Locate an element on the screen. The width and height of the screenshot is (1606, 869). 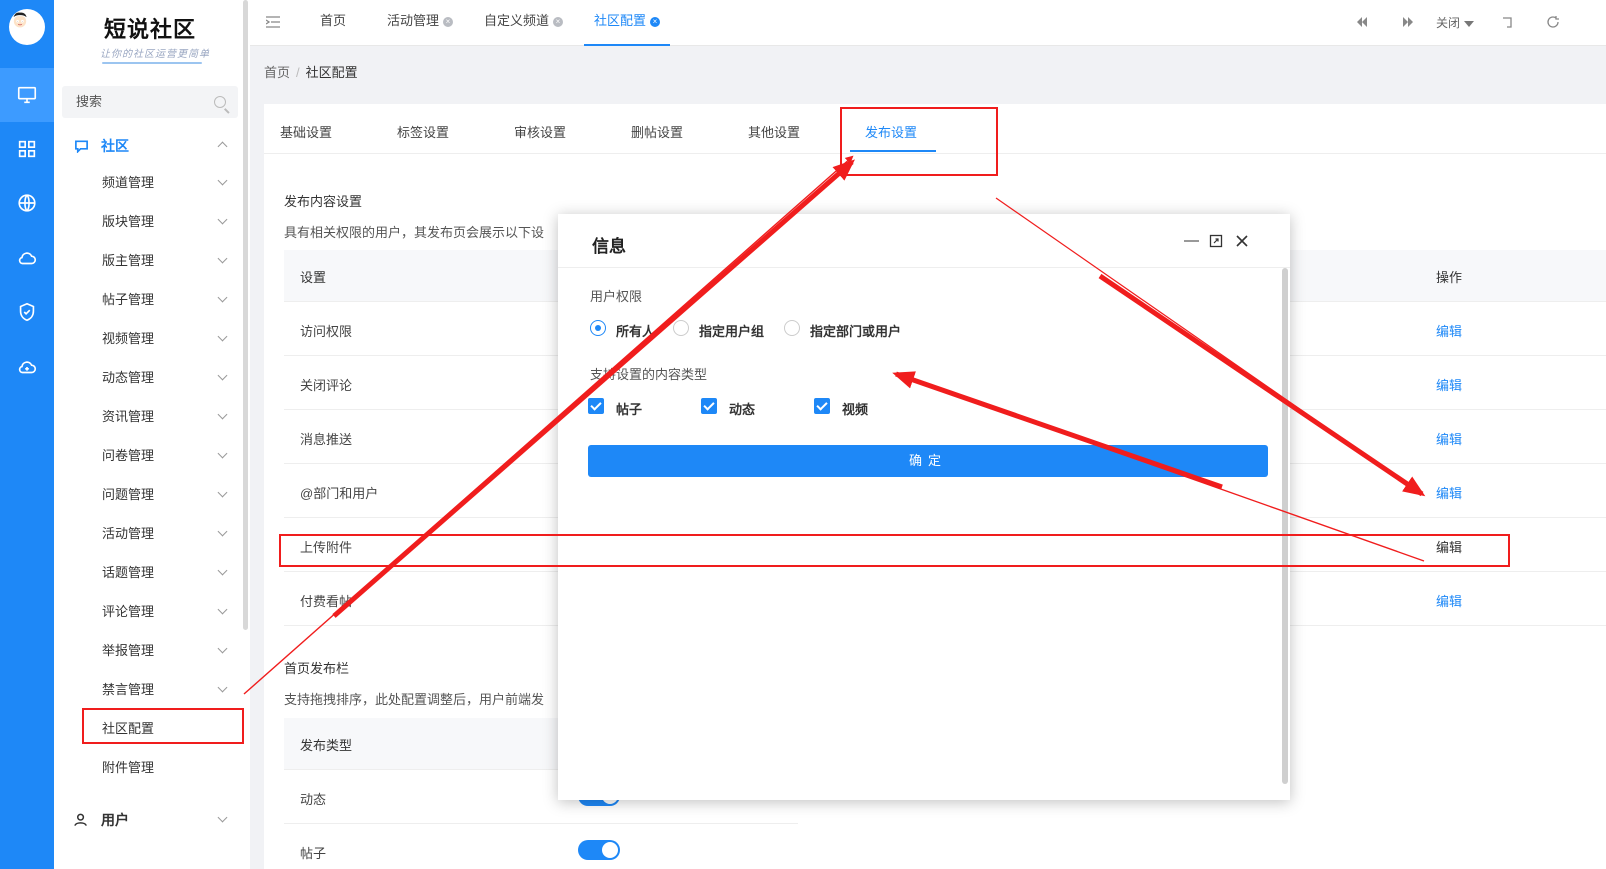
sidebar-search: 搜索 is located at coordinates (150, 102).